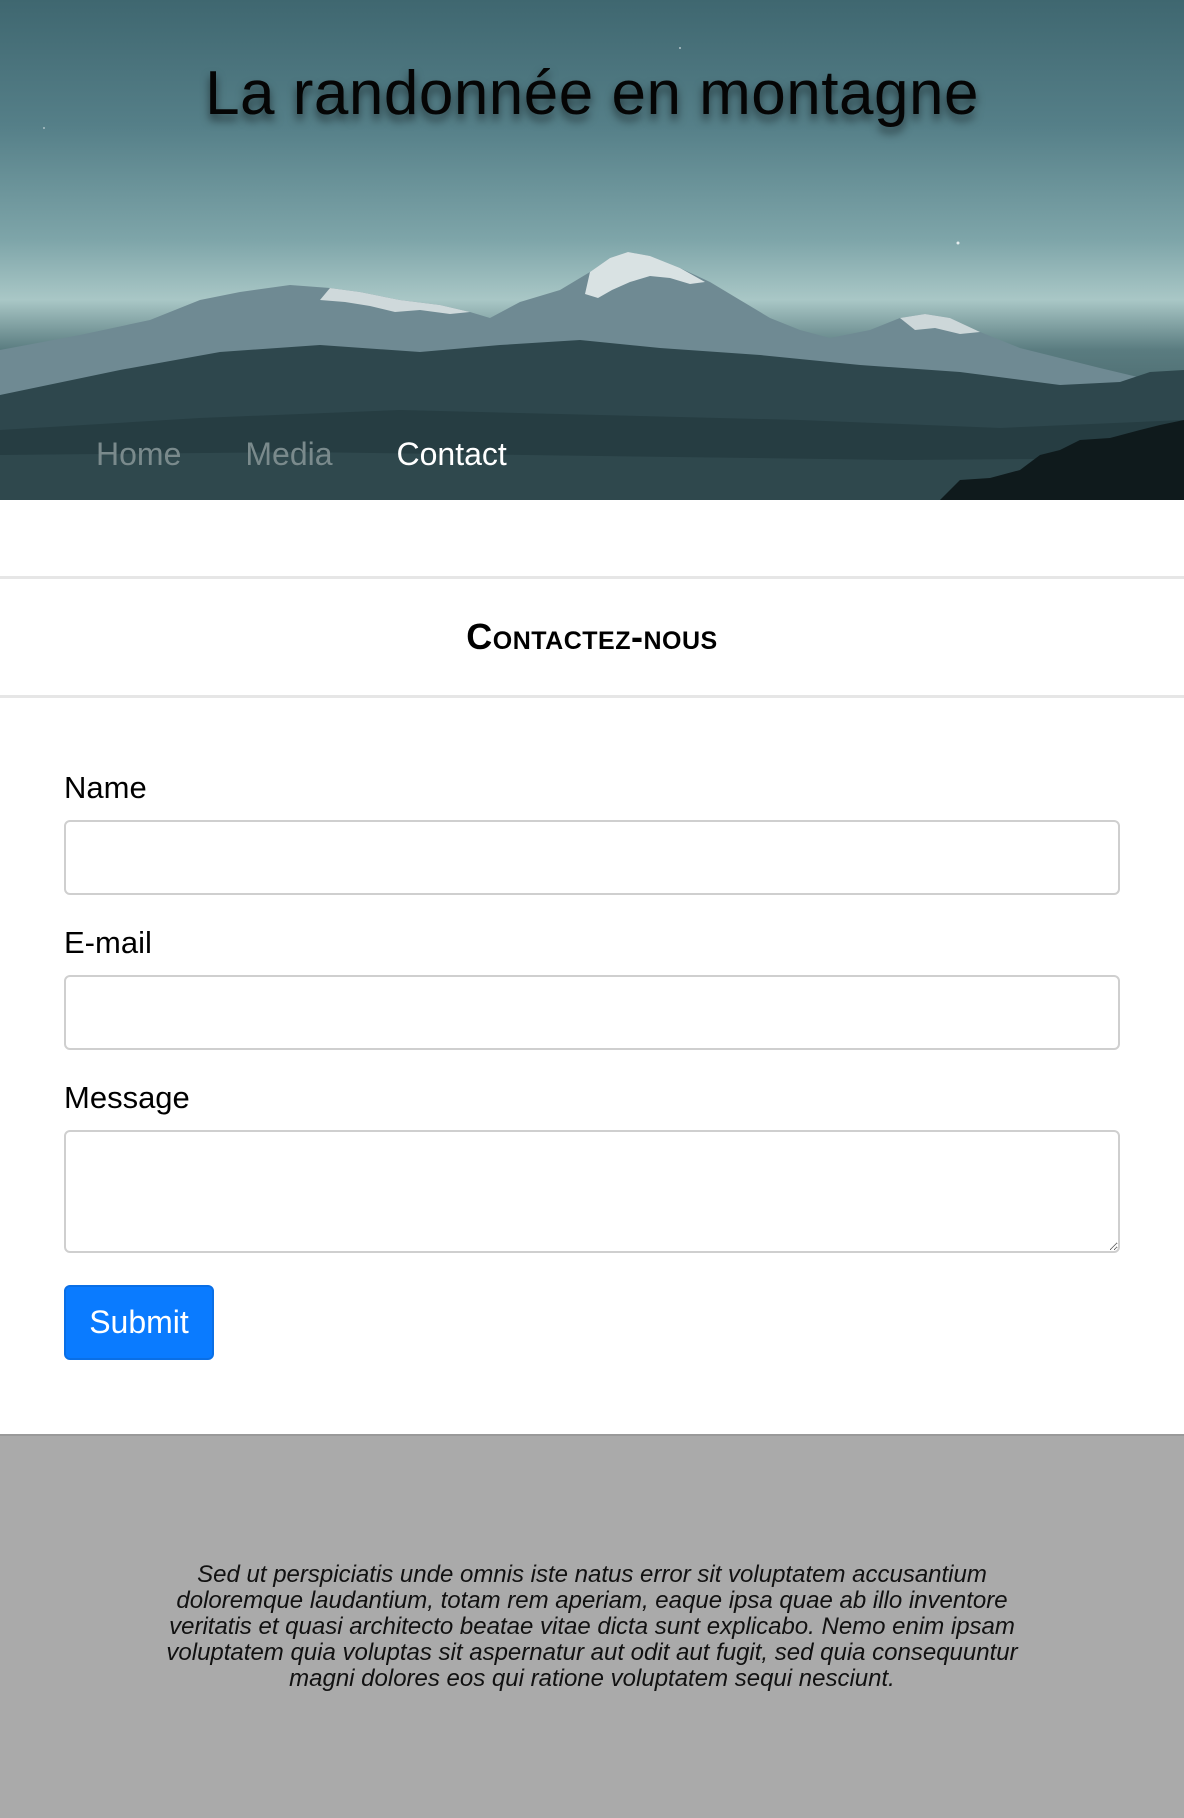 The image size is (1184, 1818). What do you see at coordinates (138, 454) in the screenshot?
I see `nav-home-link: Home` at bounding box center [138, 454].